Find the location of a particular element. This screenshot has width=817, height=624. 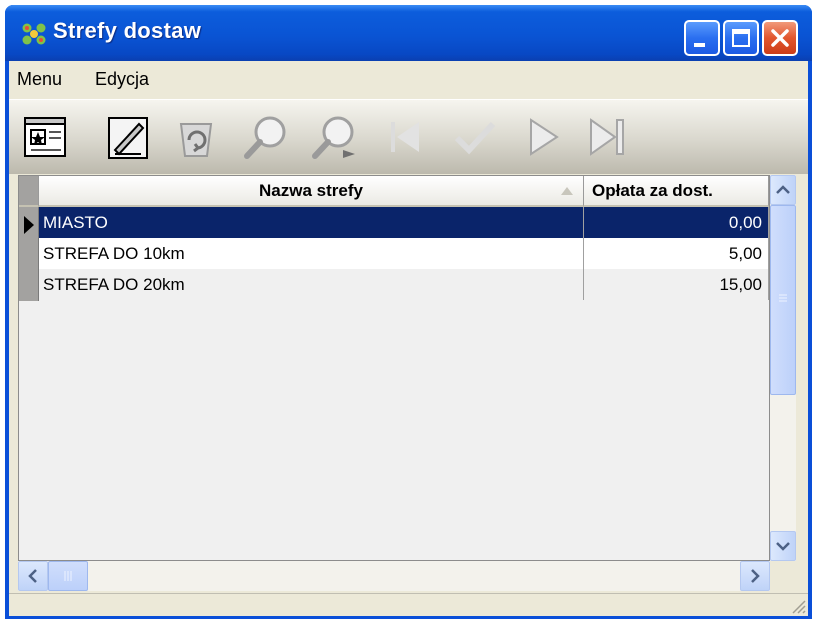

column-header-fee: Opłata za dost. is located at coordinates (676, 191).